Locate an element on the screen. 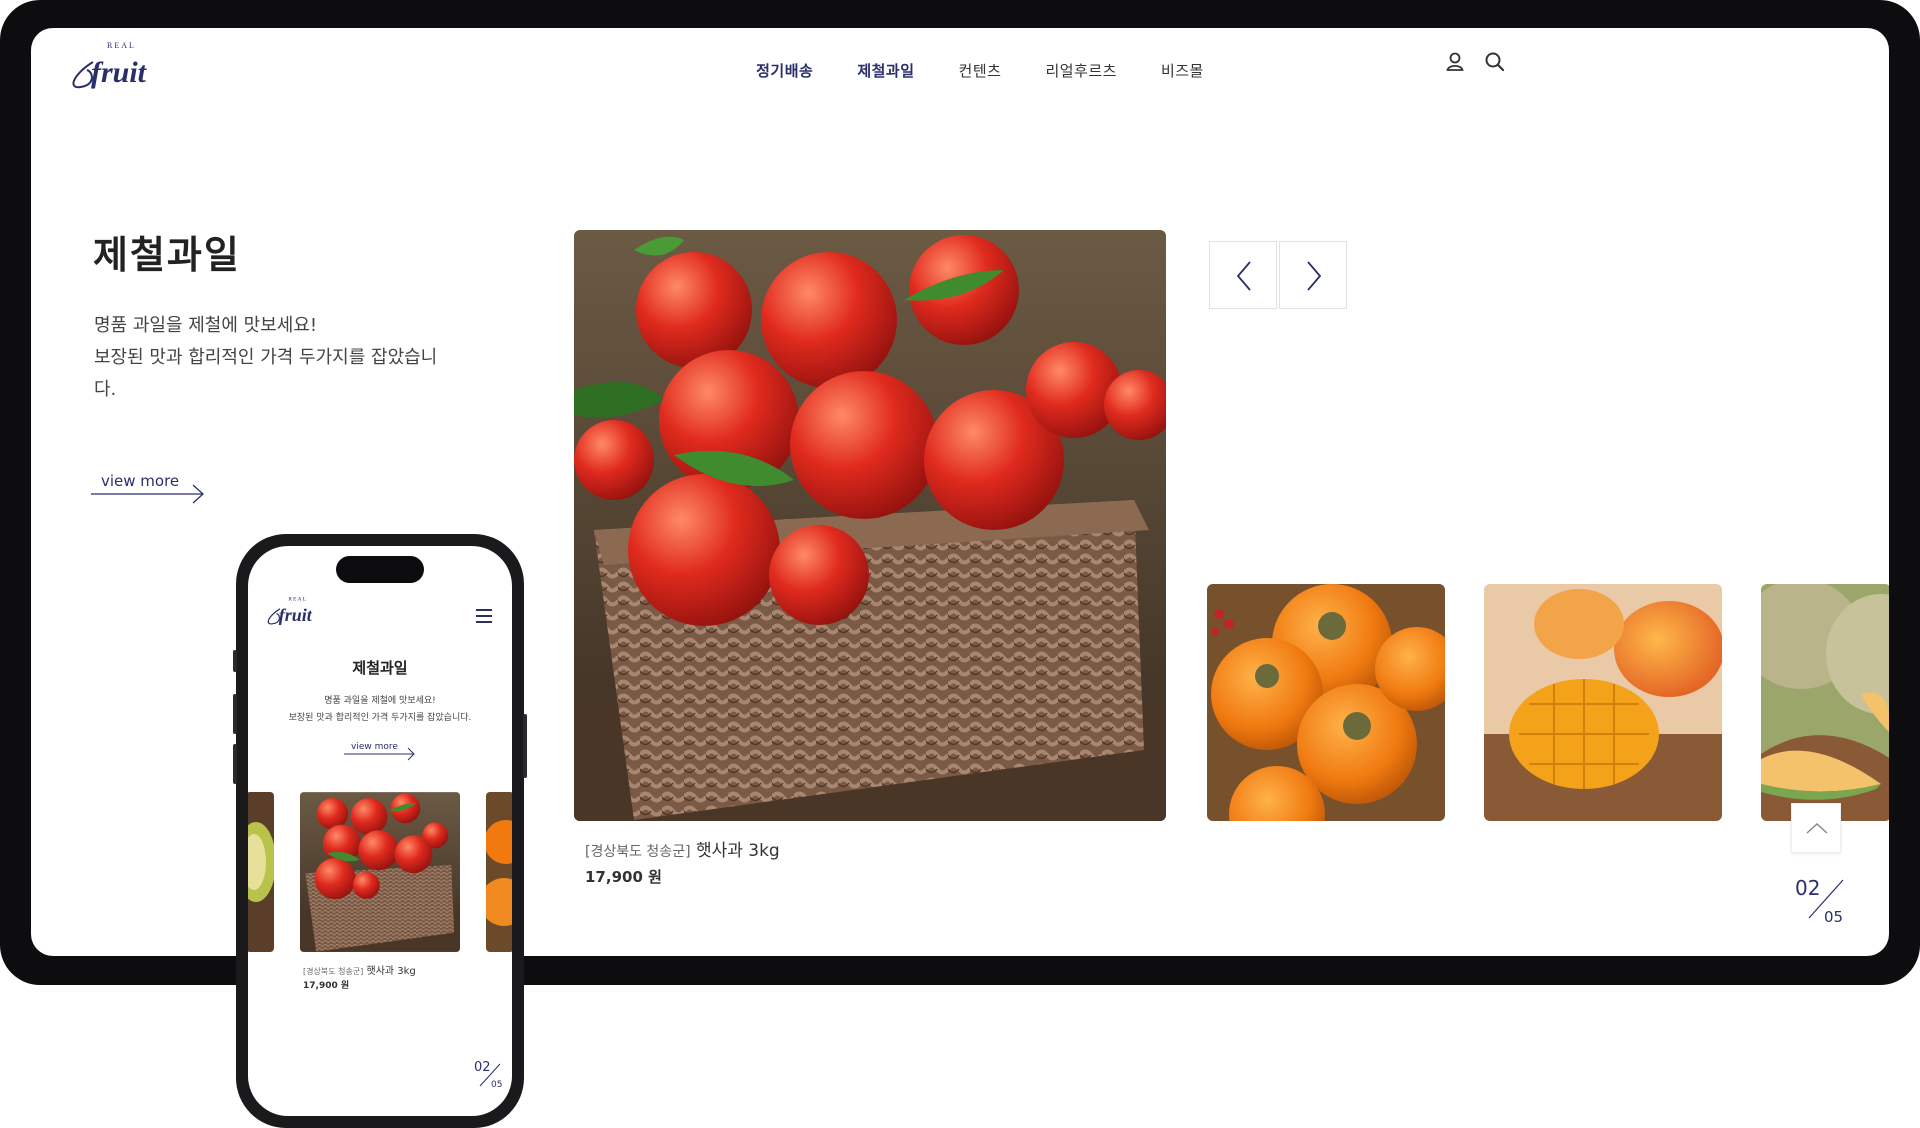  page-title: 제철과일 is located at coordinates (167, 255).